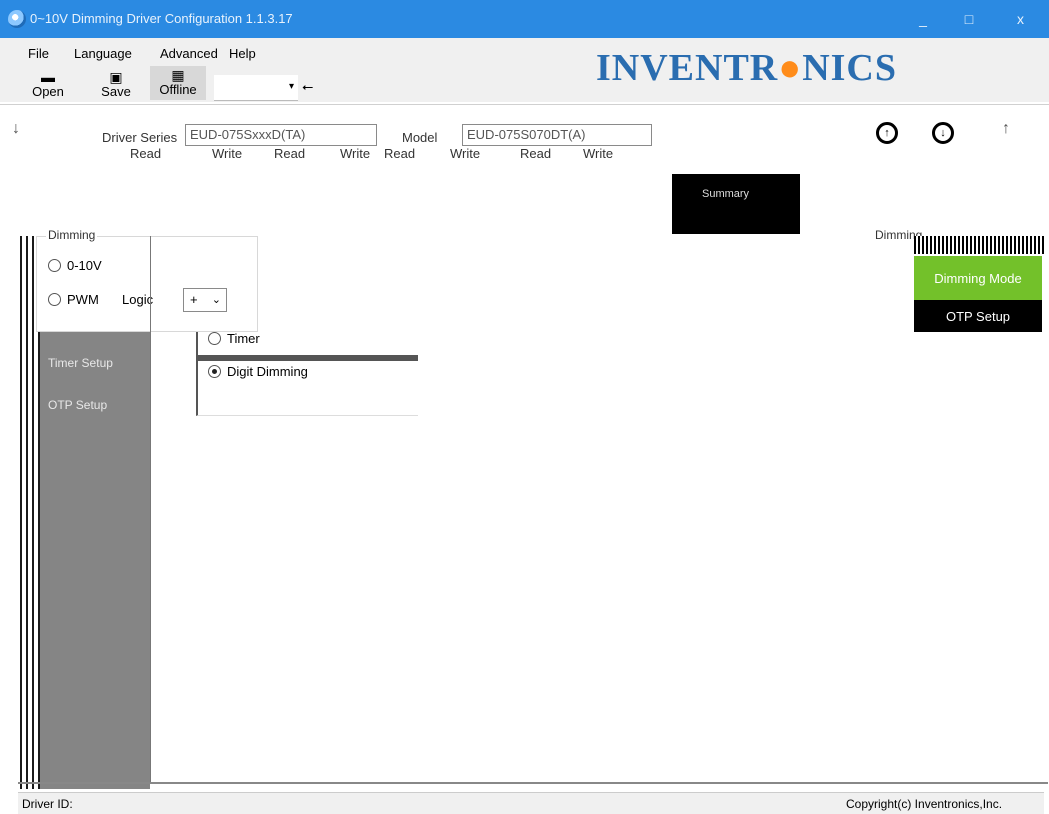 This screenshot has width=1049, height=814. I want to click on main-frame-divider, so click(150, 510).